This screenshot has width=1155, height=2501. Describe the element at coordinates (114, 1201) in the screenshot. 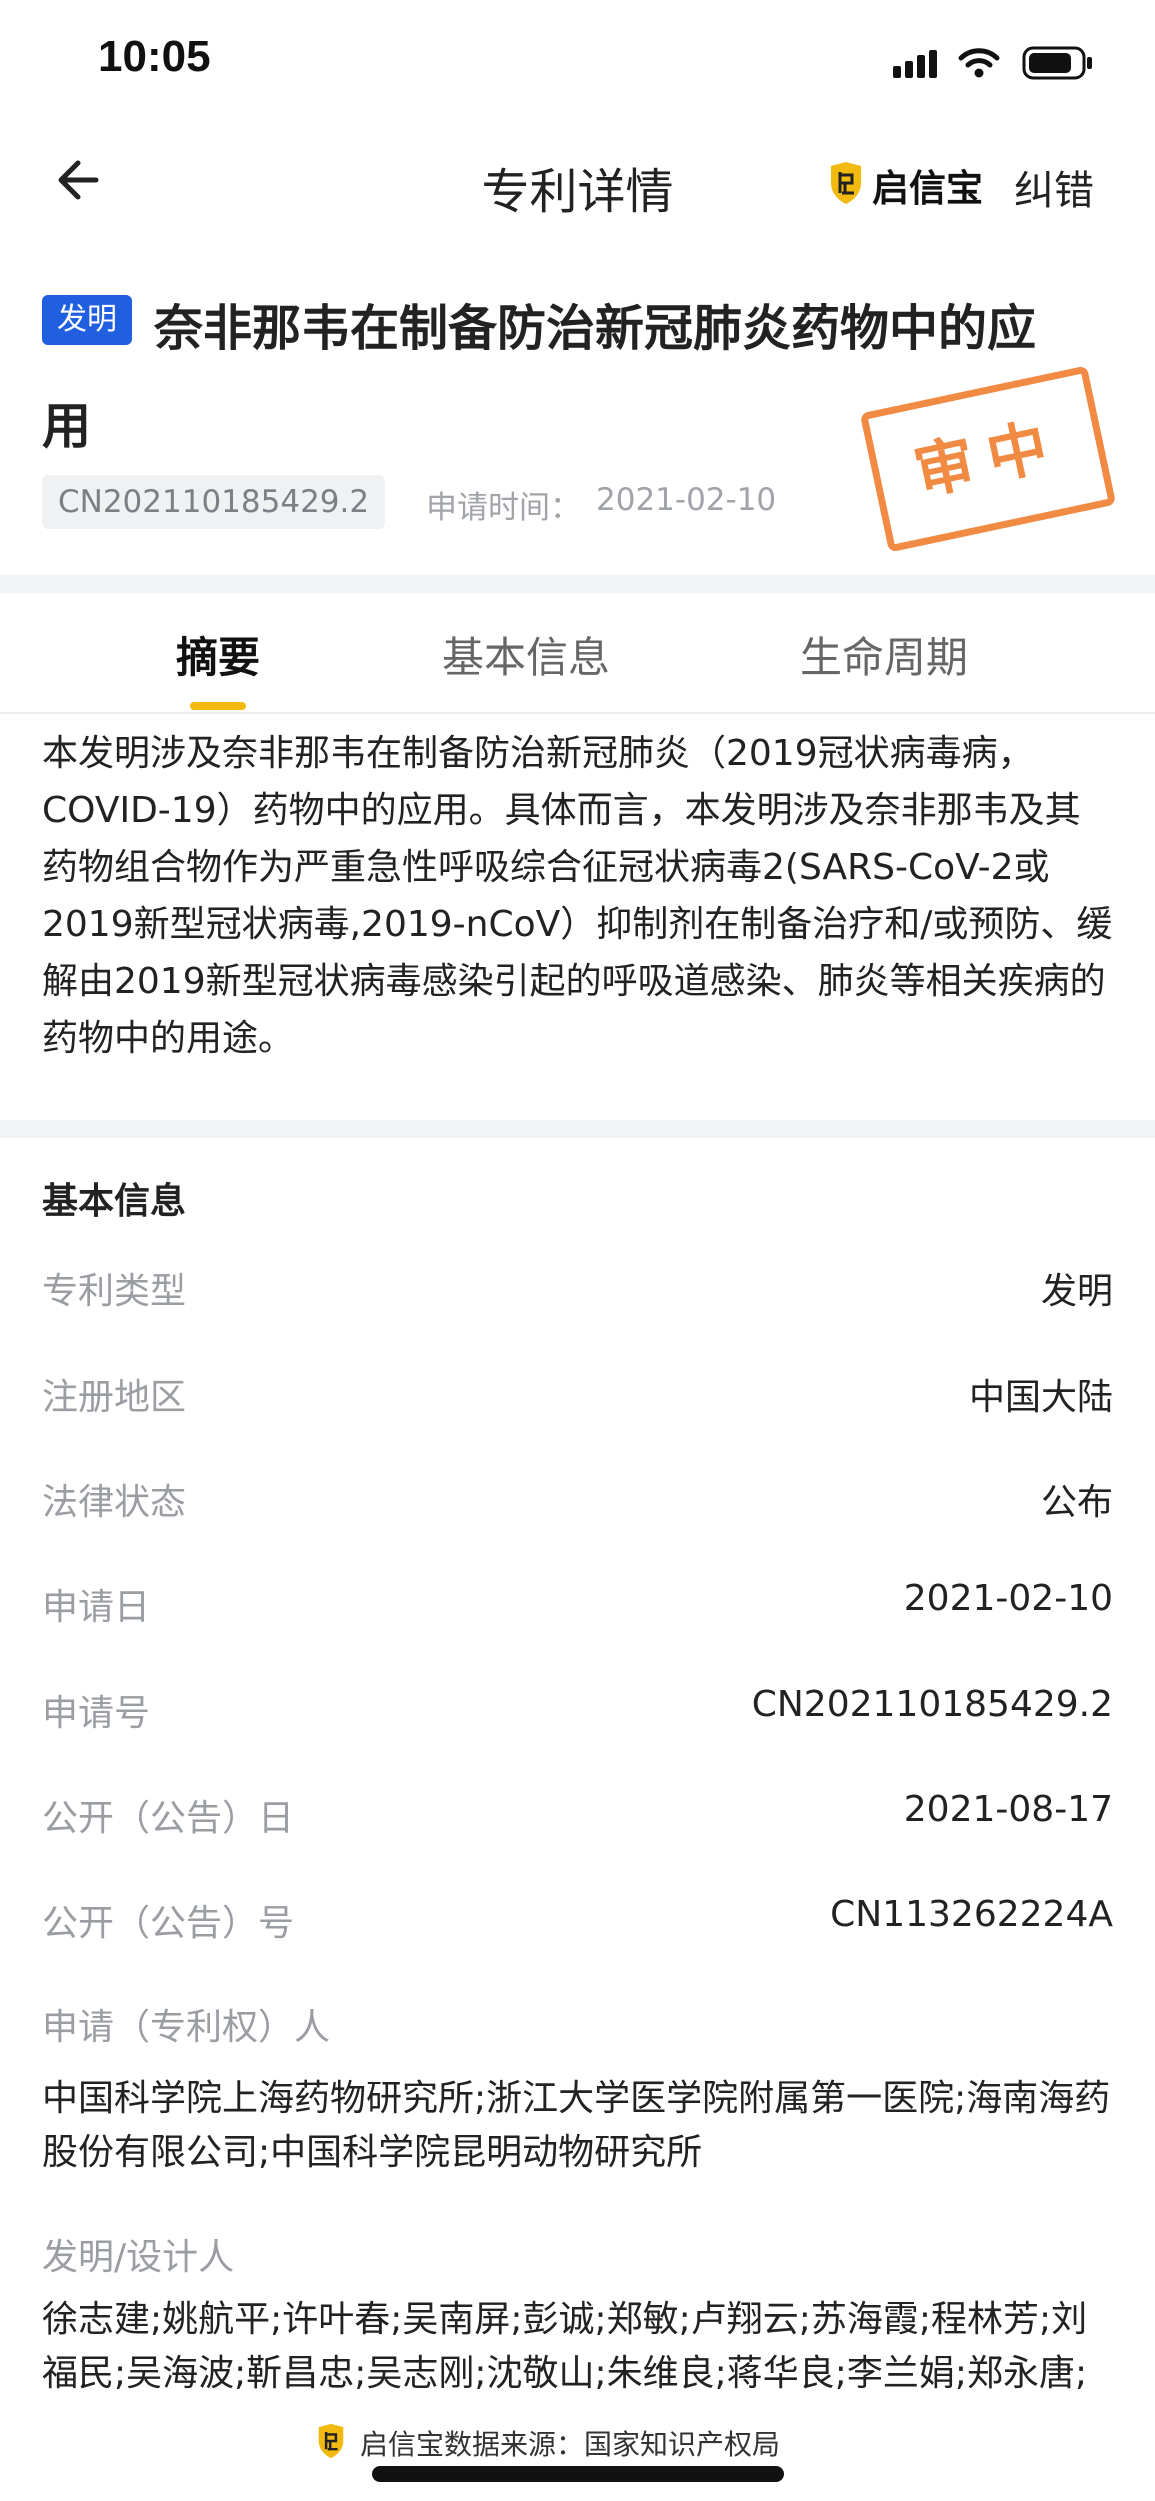

I see `basic-info-heading: 基本信息` at that location.